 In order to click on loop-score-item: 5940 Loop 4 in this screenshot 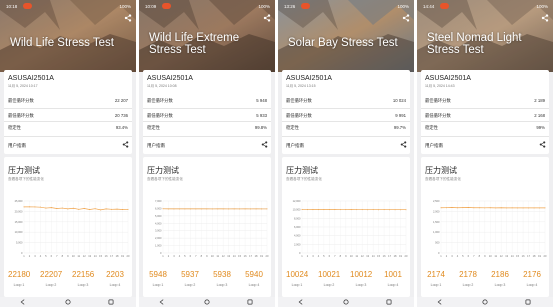, I will do `click(254, 281)`.